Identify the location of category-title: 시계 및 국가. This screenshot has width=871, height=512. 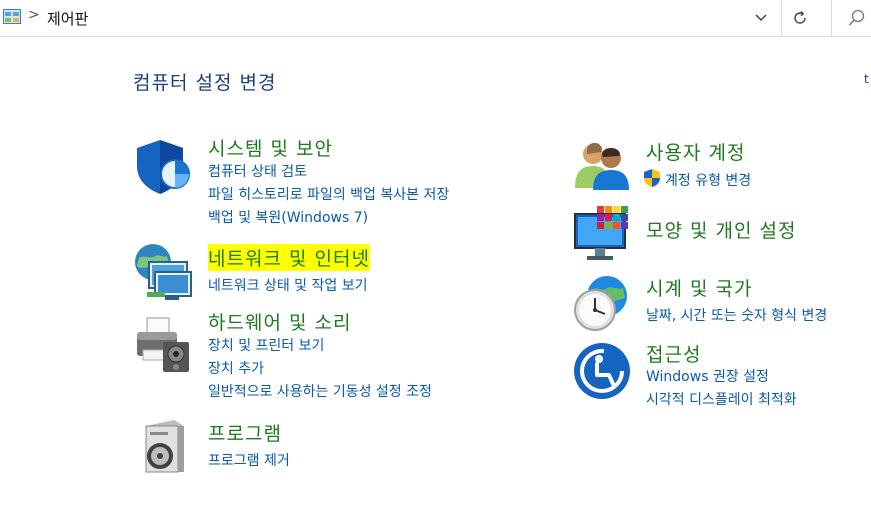
(699, 287).